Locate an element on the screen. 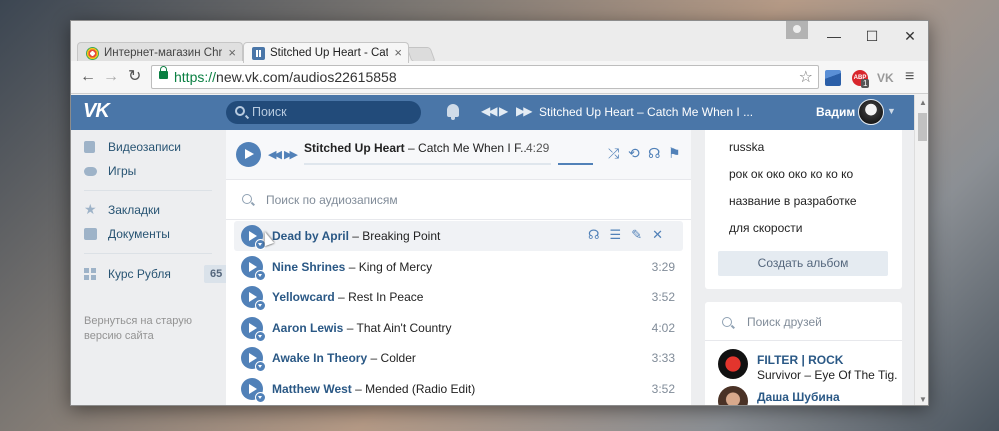  volume-slider is located at coordinates (575, 164).